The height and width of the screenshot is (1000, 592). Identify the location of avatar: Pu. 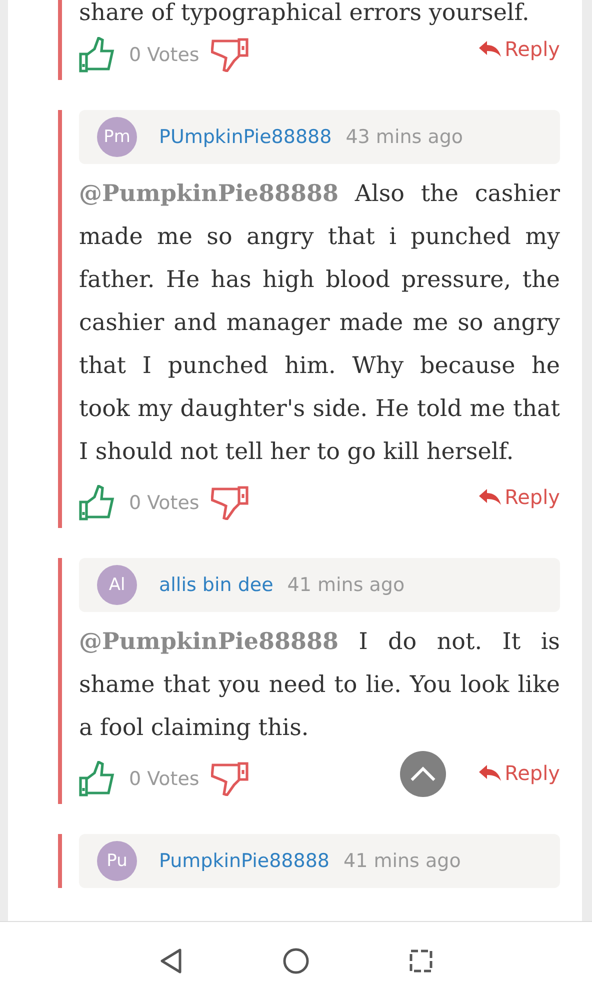
(117, 861).